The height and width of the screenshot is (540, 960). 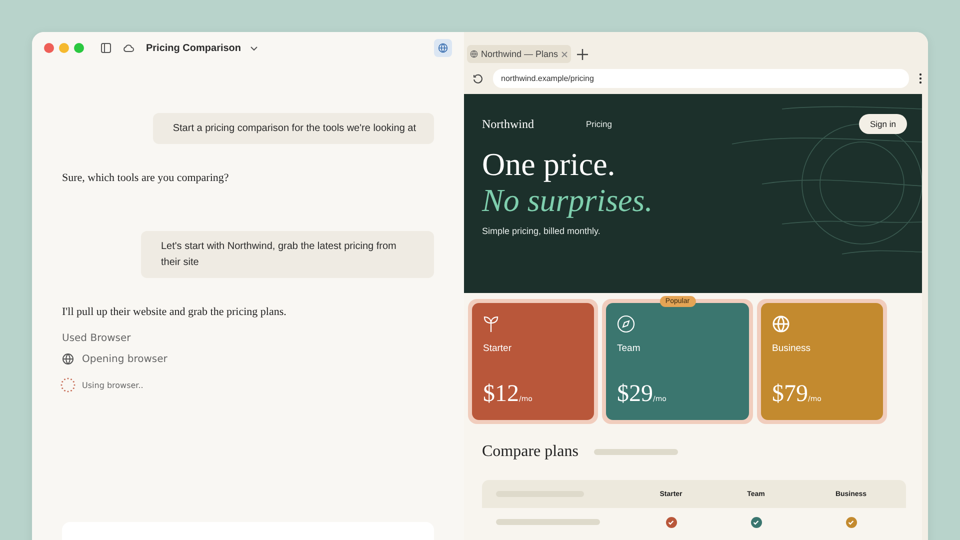 I want to click on plan-name: Starter, so click(x=498, y=348).